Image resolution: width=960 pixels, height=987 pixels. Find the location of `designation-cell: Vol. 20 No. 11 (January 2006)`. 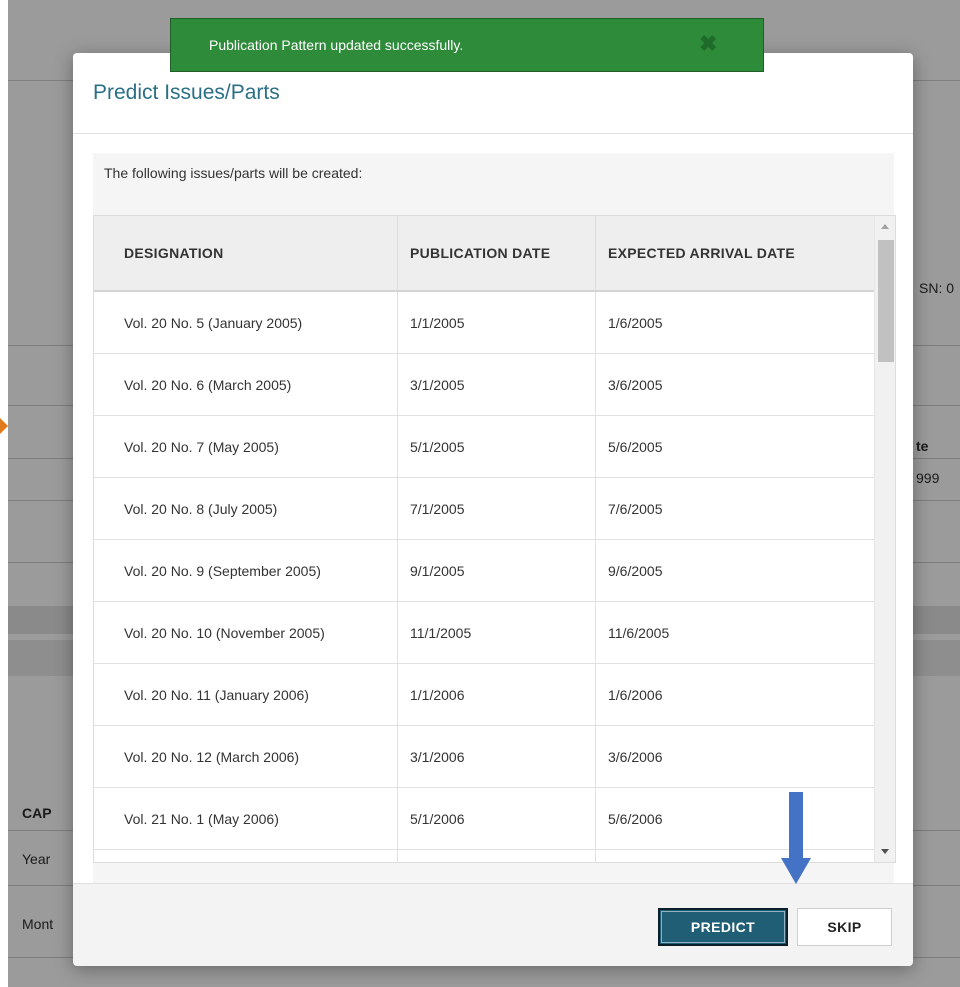

designation-cell: Vol. 20 No. 11 (January 2006) is located at coordinates (246, 694).